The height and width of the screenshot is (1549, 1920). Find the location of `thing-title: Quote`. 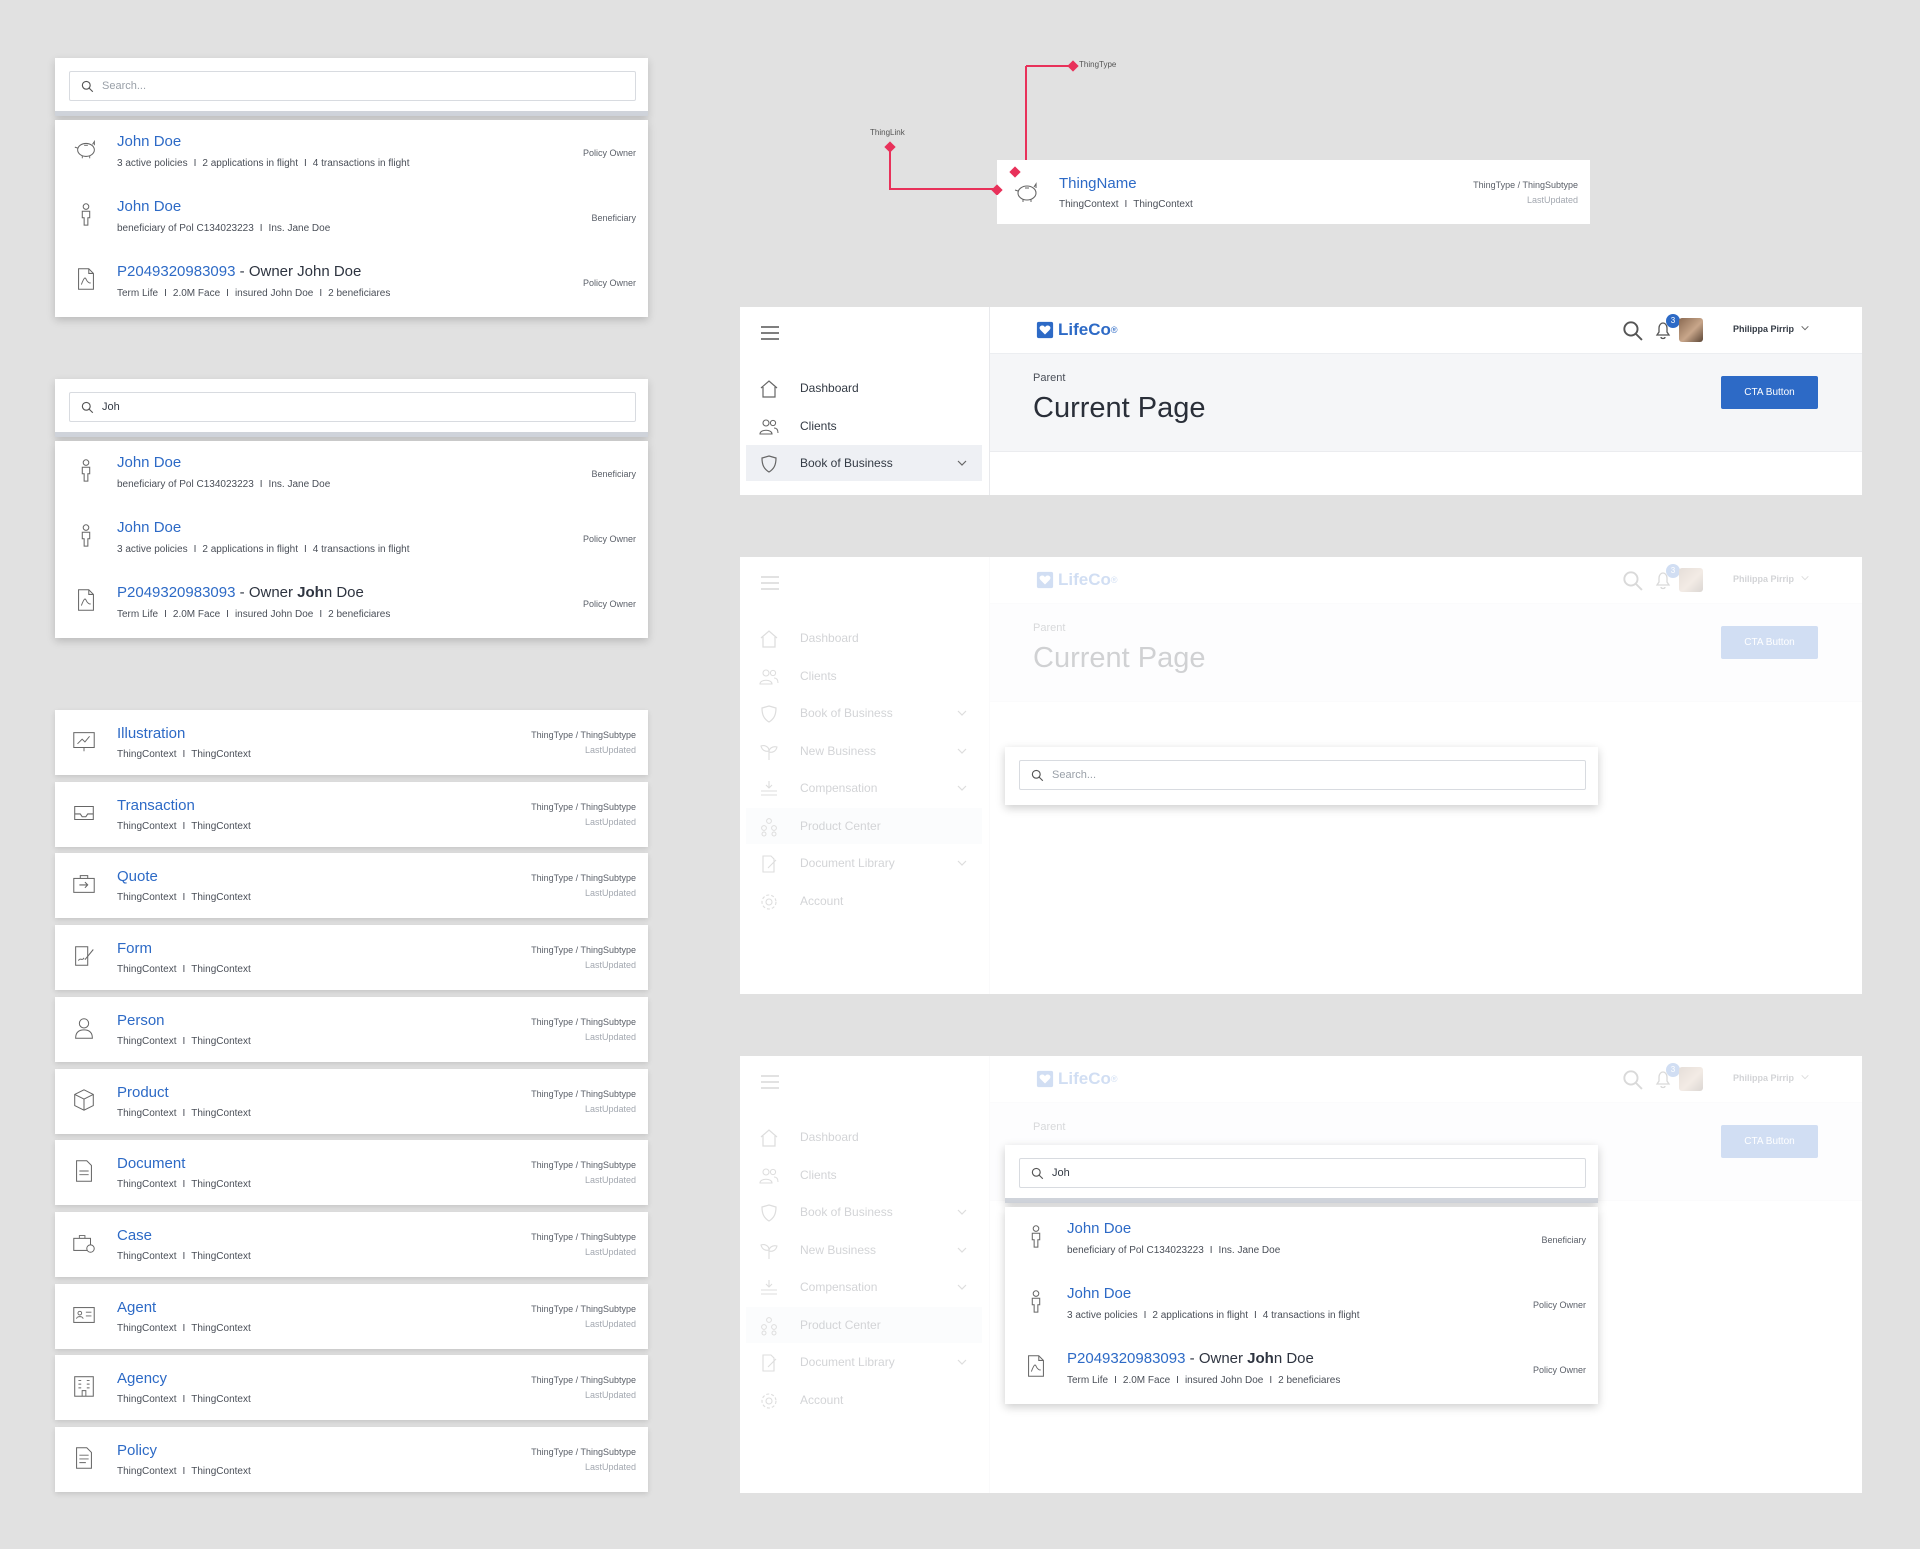

thing-title: Quote is located at coordinates (137, 876).